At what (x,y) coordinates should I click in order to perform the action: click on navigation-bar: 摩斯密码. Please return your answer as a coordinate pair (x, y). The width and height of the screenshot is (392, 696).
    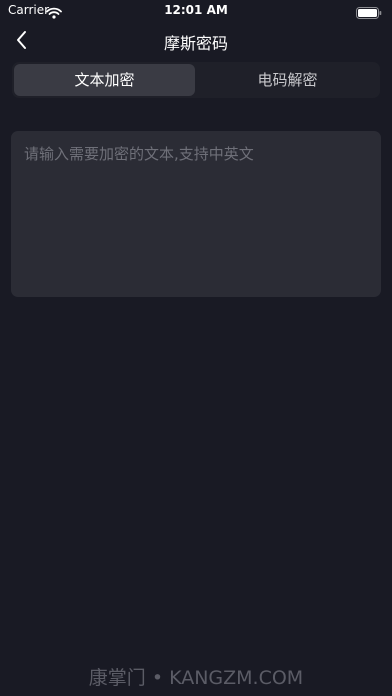
    Looking at the image, I should click on (196, 42).